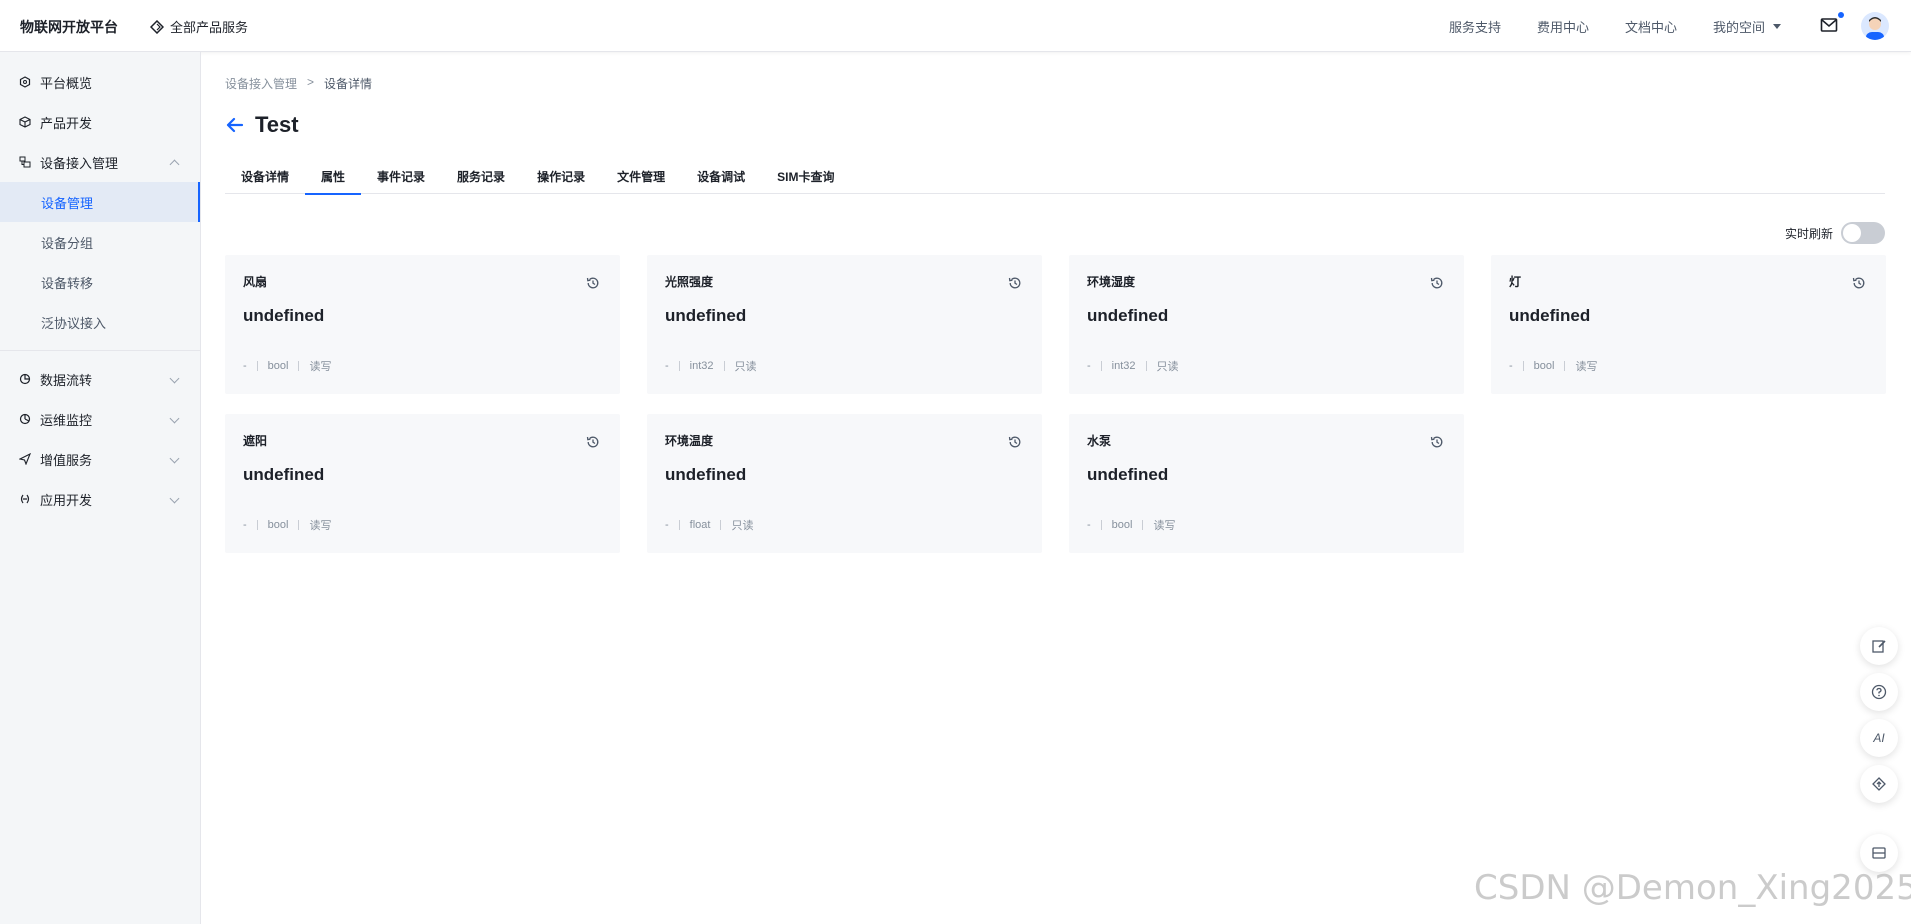 The width and height of the screenshot is (1911, 924). I want to click on cloud-button, so click(1879, 784).